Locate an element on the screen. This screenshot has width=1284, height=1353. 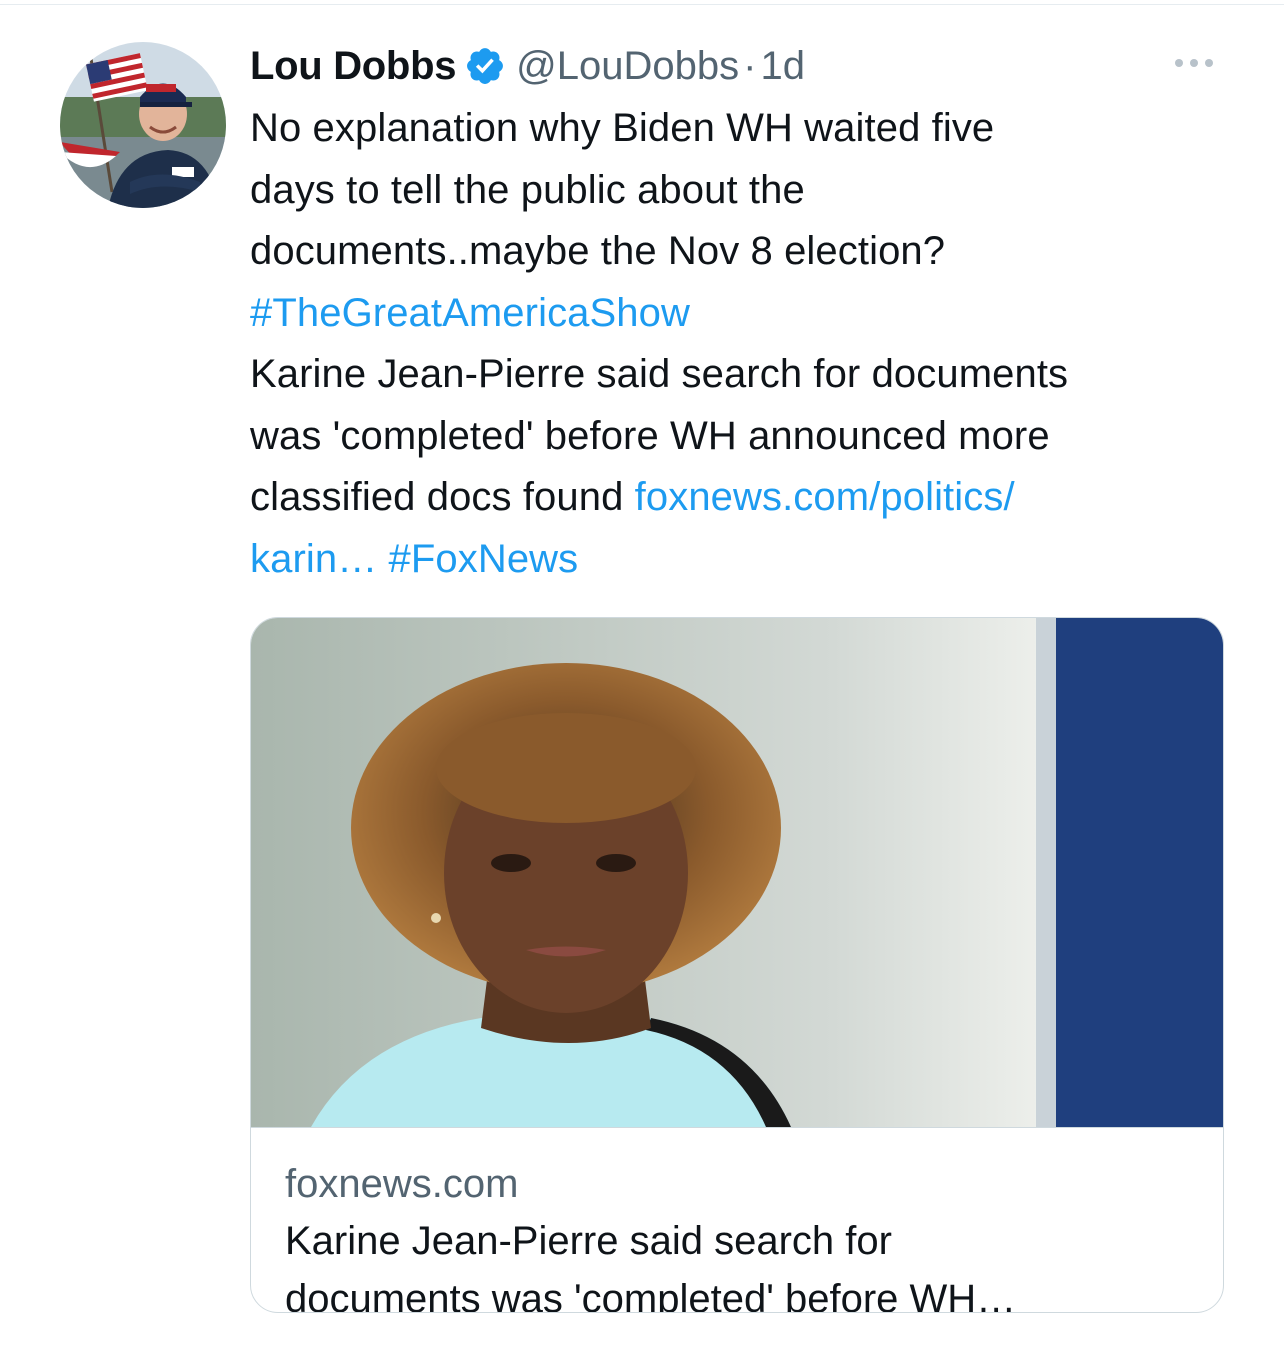
tweet-text-line: days to tell the public about the is located at coordinates (745, 191).